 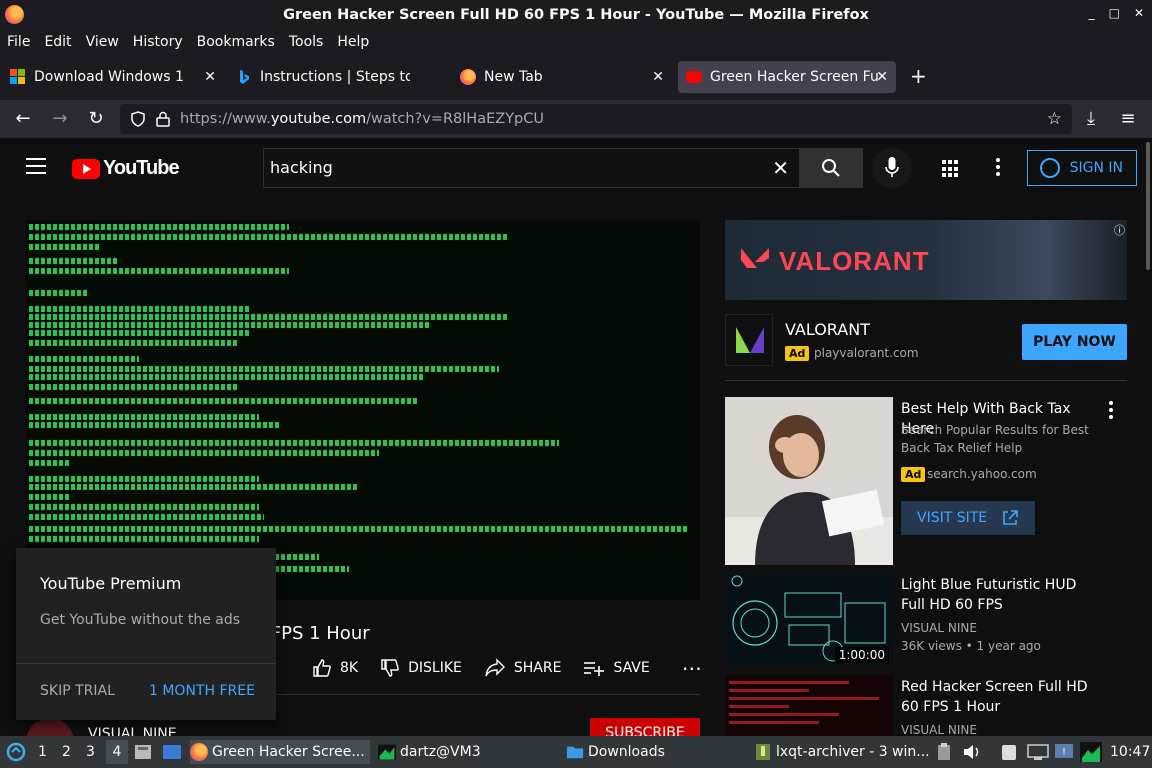 I want to click on hamburger-menu-icon, so click(x=36, y=168).